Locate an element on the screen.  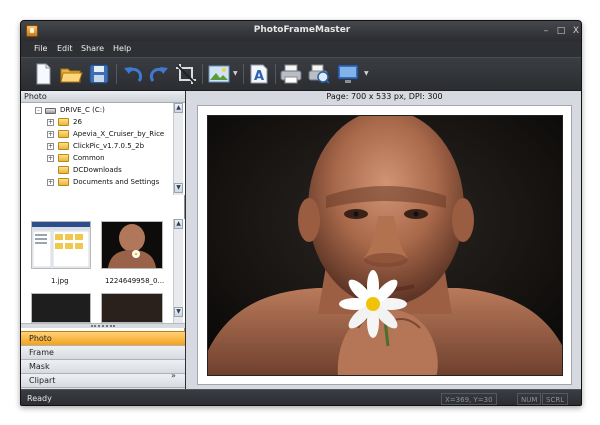
tree-item-dcdownloads: DCDownloads is located at coordinates (111, 170).